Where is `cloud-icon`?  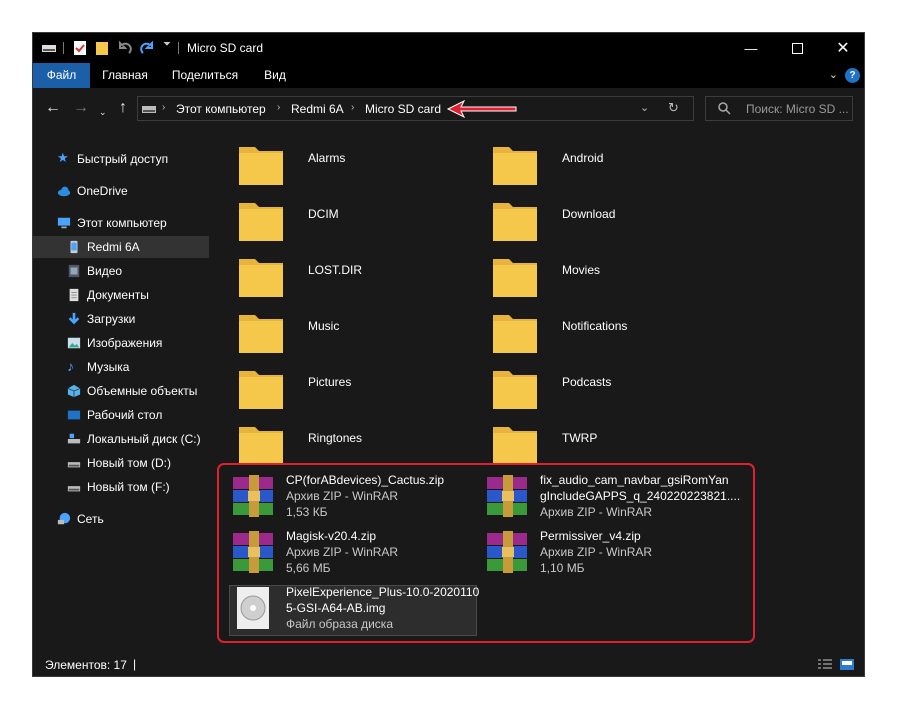 cloud-icon is located at coordinates (64, 191).